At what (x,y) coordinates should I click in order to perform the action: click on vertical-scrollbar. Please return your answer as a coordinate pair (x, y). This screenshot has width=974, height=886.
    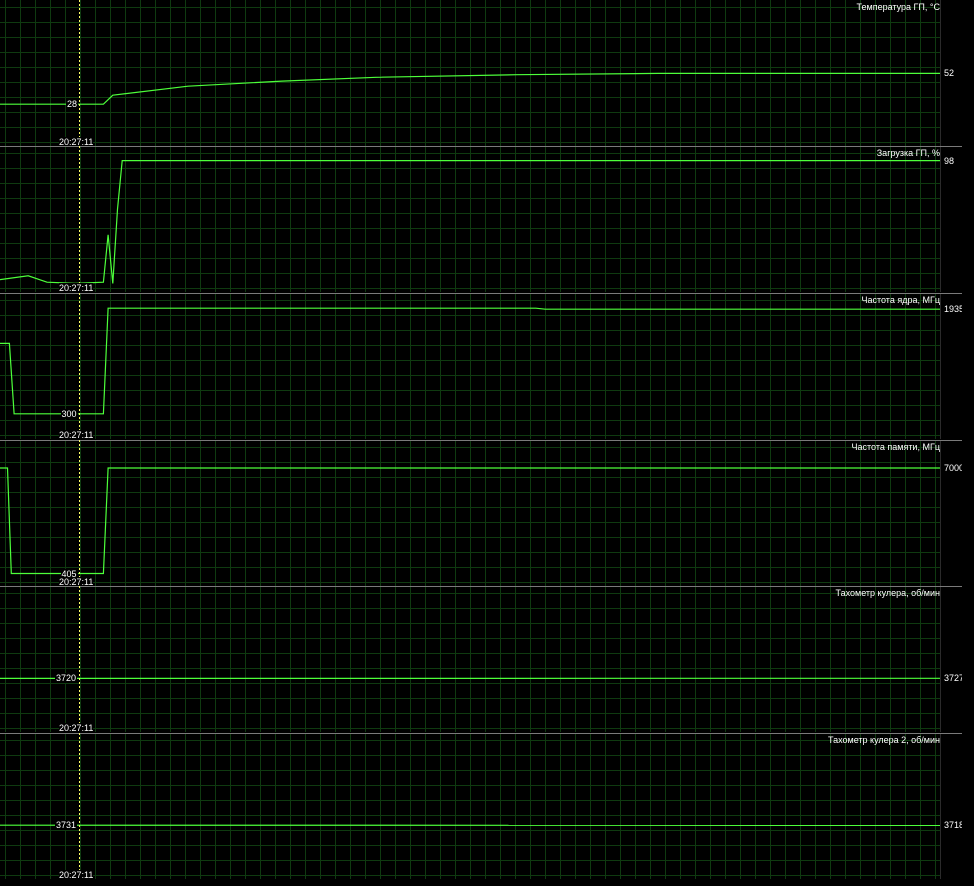
    Looking at the image, I should click on (968, 443).